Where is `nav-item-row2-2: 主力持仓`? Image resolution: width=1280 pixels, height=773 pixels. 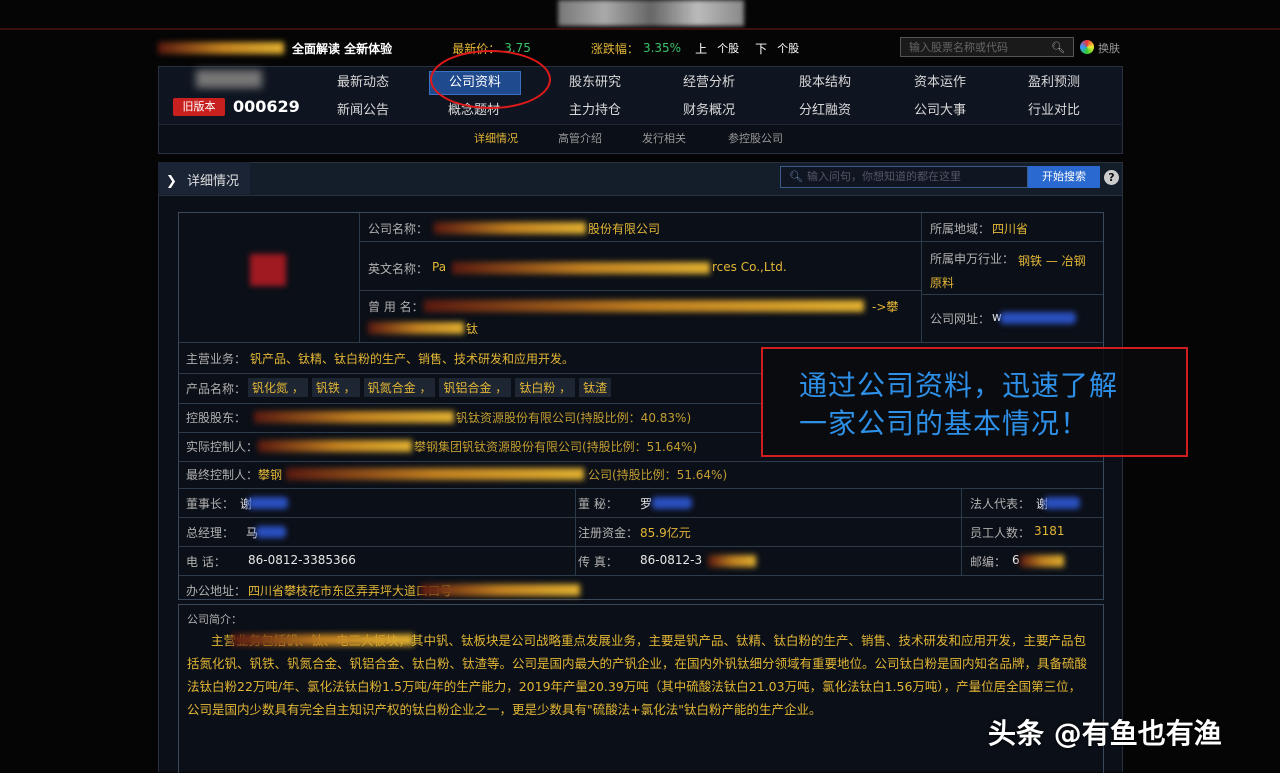 nav-item-row2-2: 主力持仓 is located at coordinates (595, 108).